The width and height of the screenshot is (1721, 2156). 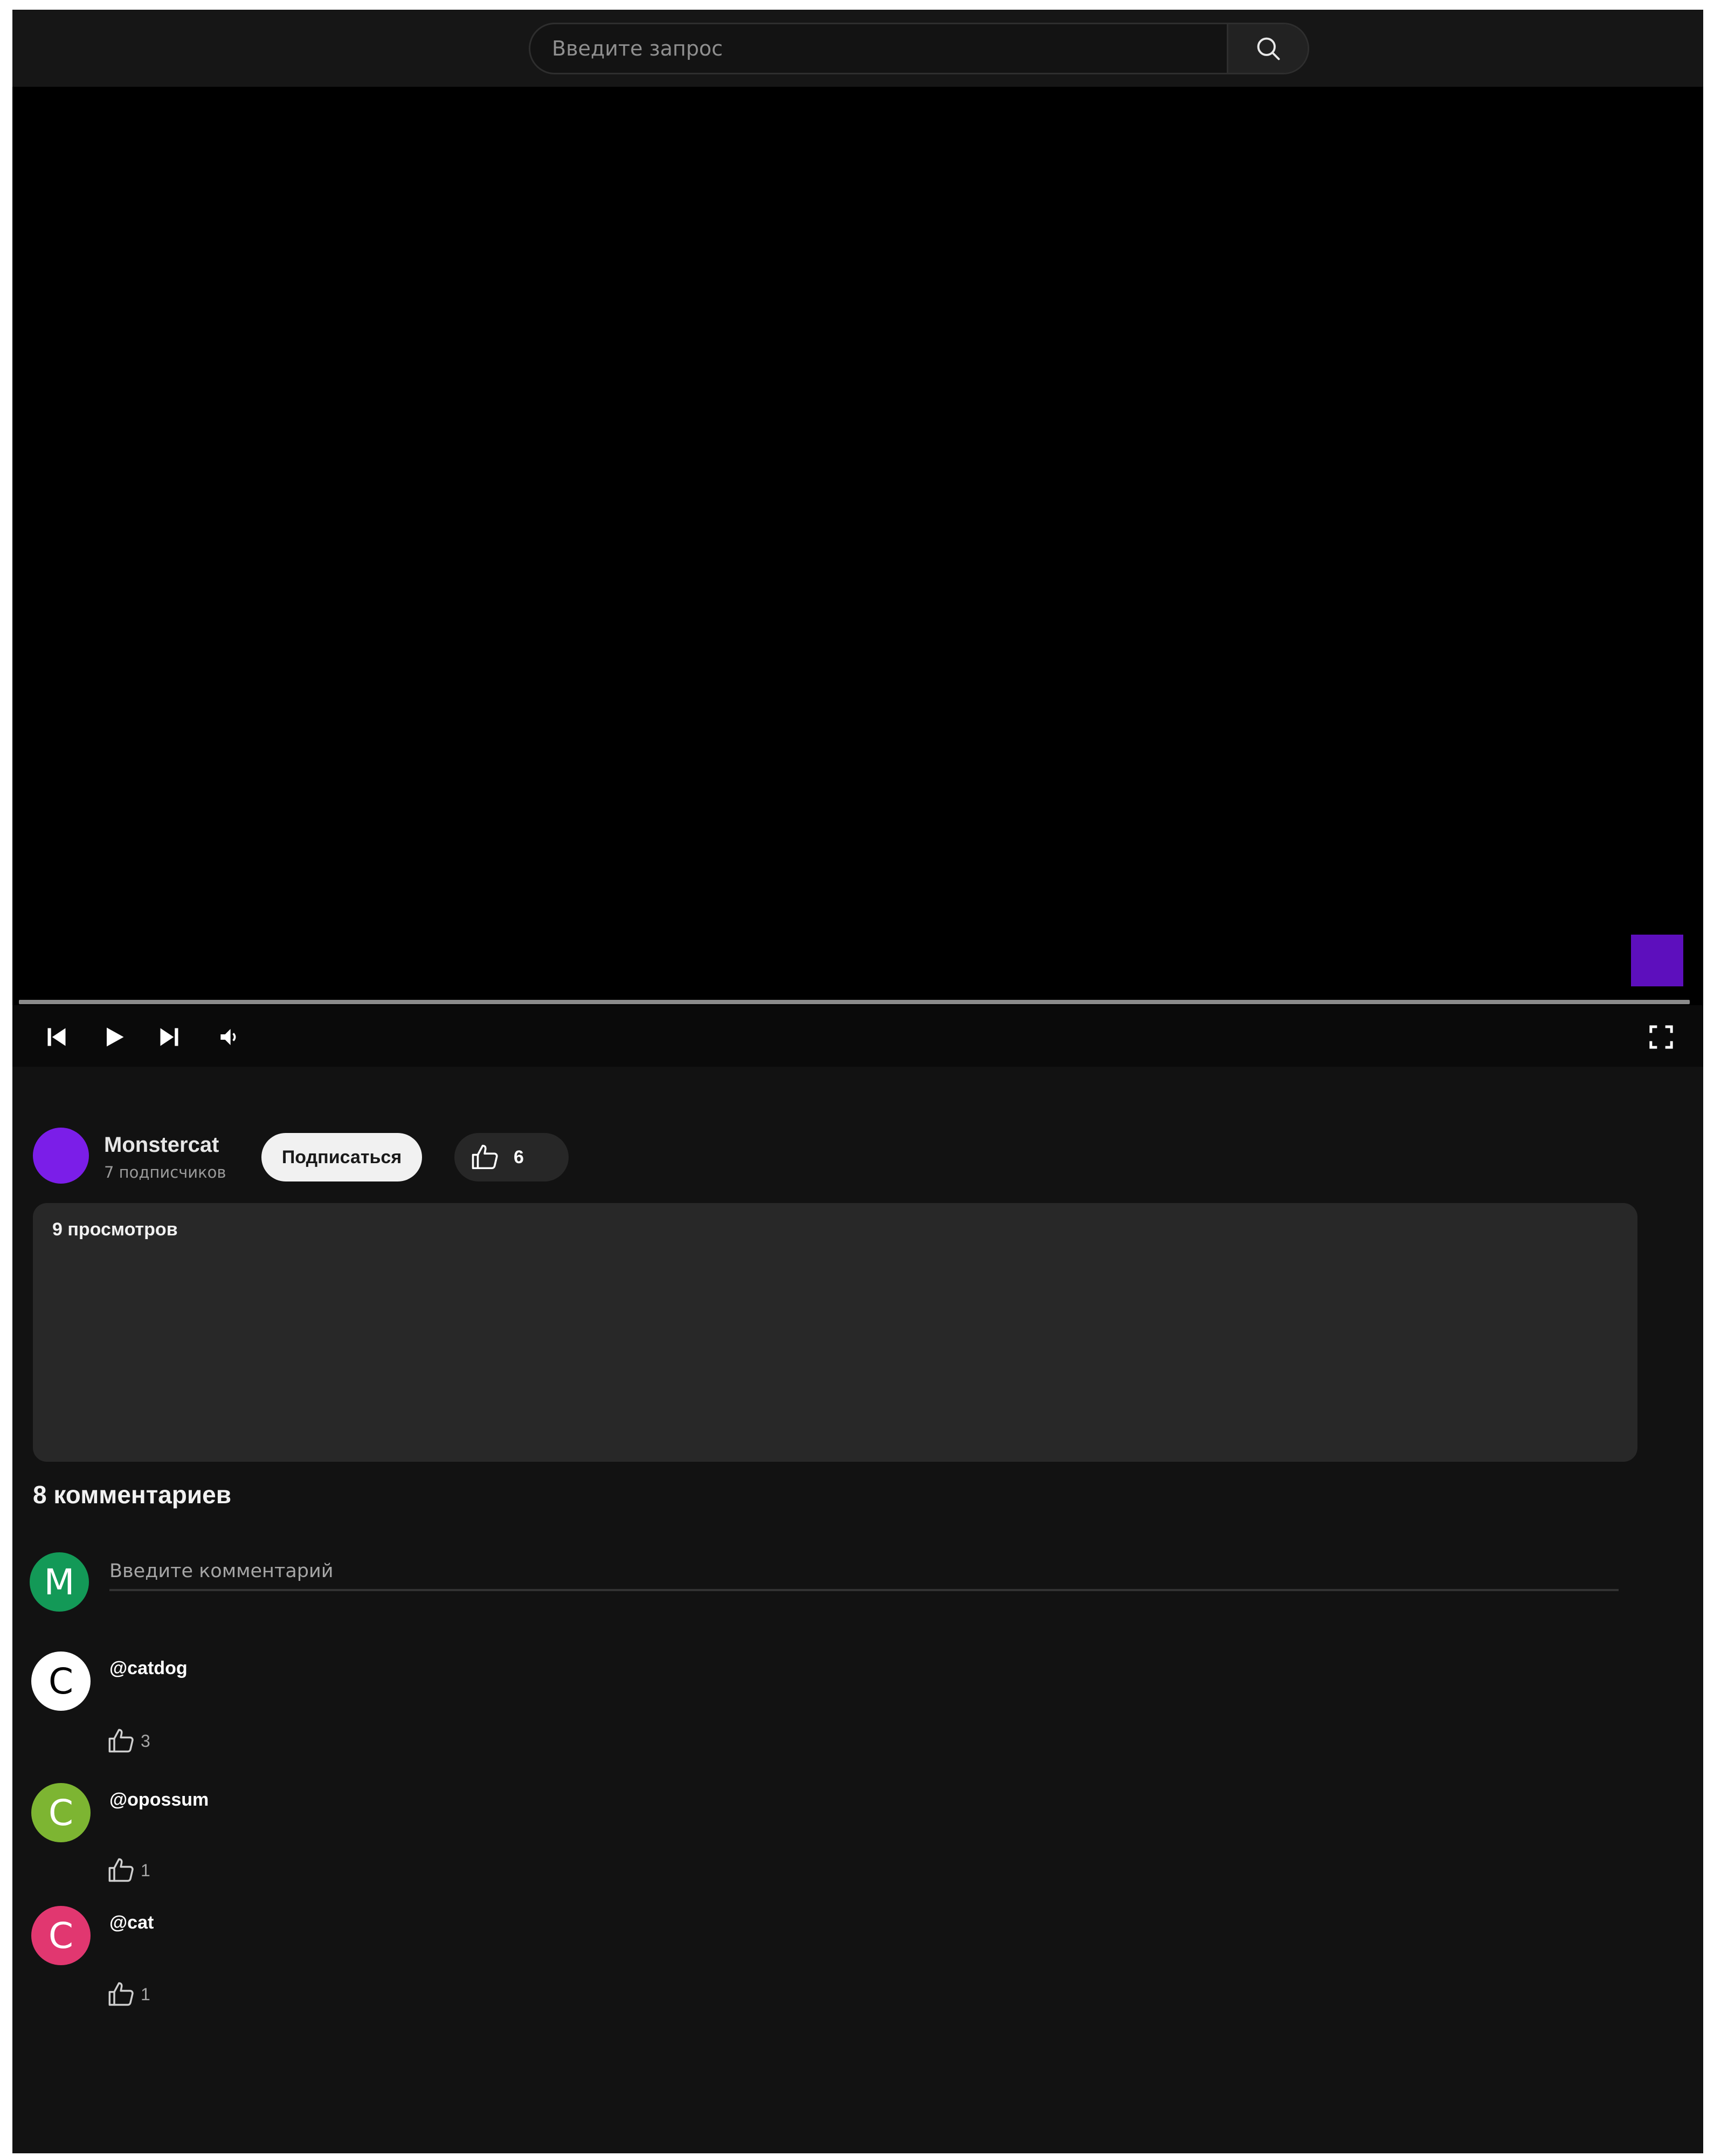 I want to click on current-user-avatar: M, so click(x=59, y=1582).